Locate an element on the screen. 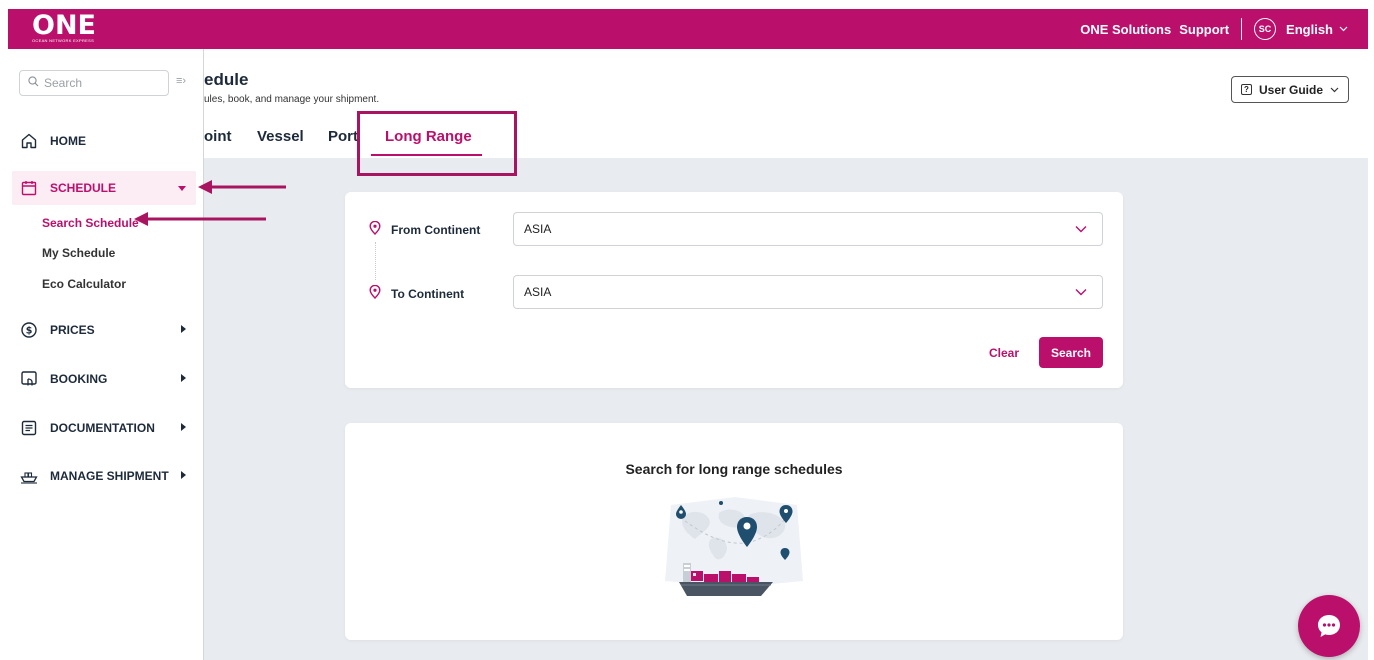 Image resolution: width=1374 pixels, height=660 pixels. chat-bubble-icon is located at coordinates (1329, 626).